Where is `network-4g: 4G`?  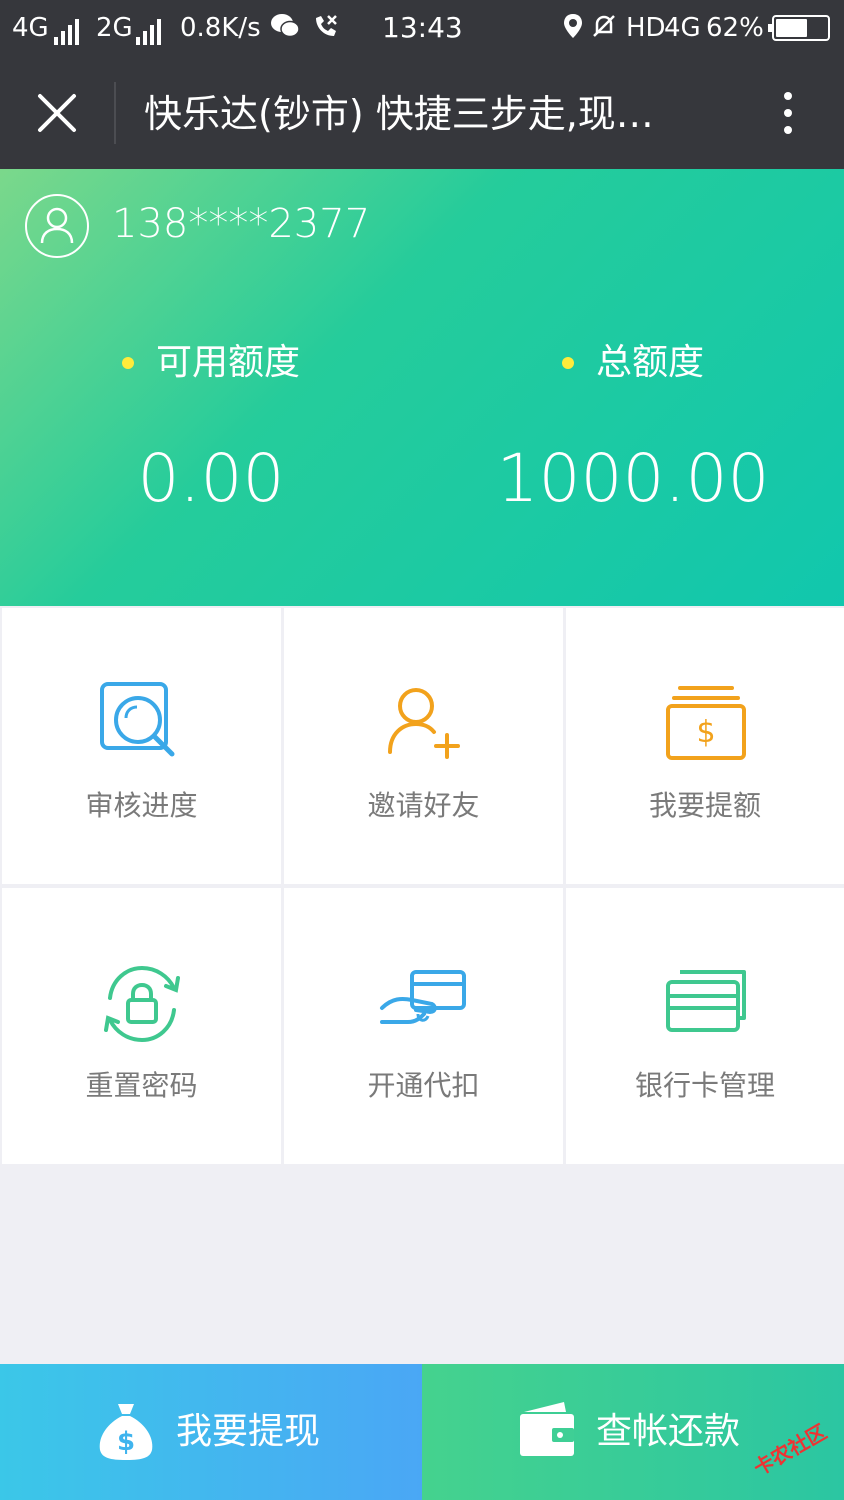 network-4g: 4G is located at coordinates (30, 28).